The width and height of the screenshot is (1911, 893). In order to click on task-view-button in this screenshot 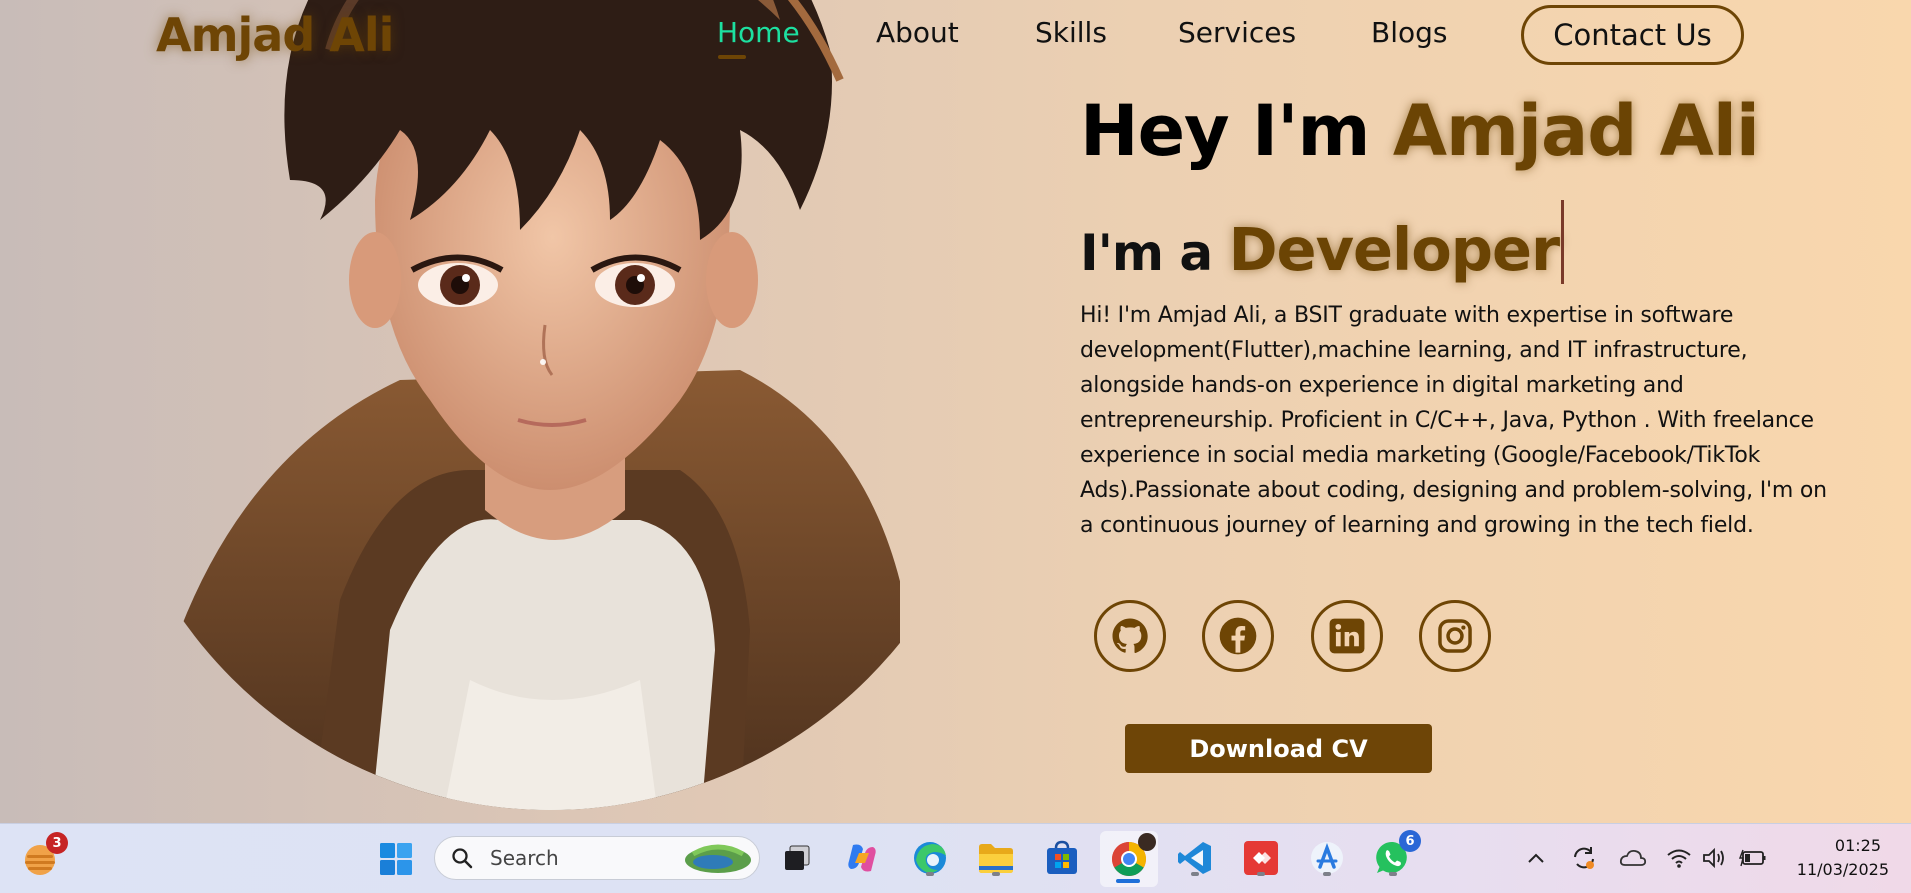, I will do `click(797, 858)`.